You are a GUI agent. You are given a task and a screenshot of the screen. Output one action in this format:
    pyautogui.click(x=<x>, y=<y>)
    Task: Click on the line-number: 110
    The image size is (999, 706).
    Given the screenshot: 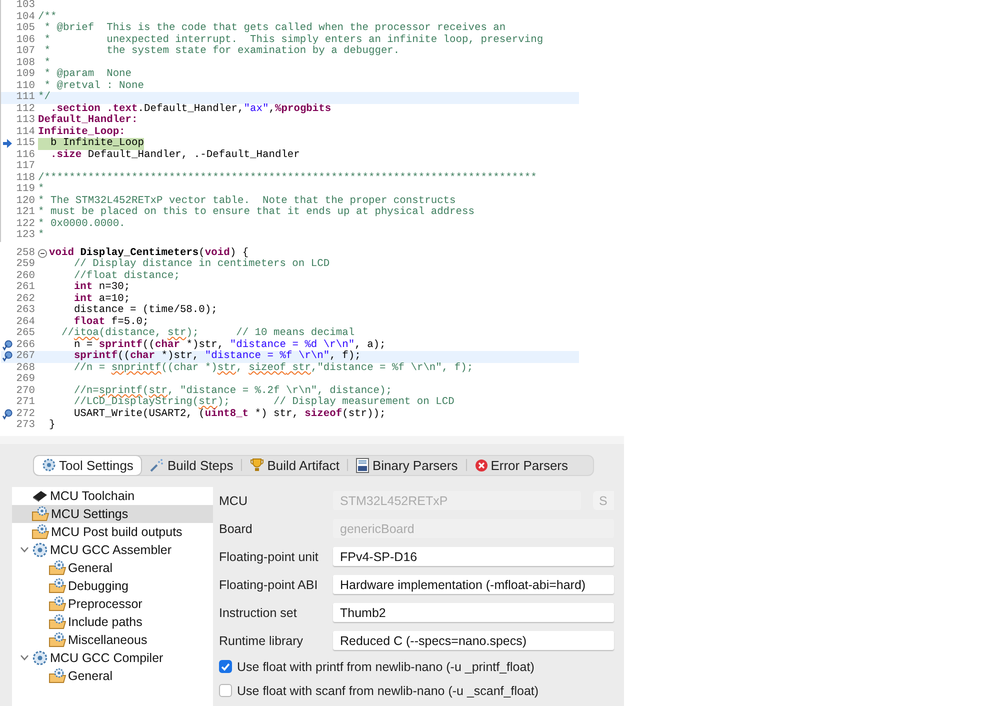 What is the action you would take?
    pyautogui.click(x=25, y=86)
    